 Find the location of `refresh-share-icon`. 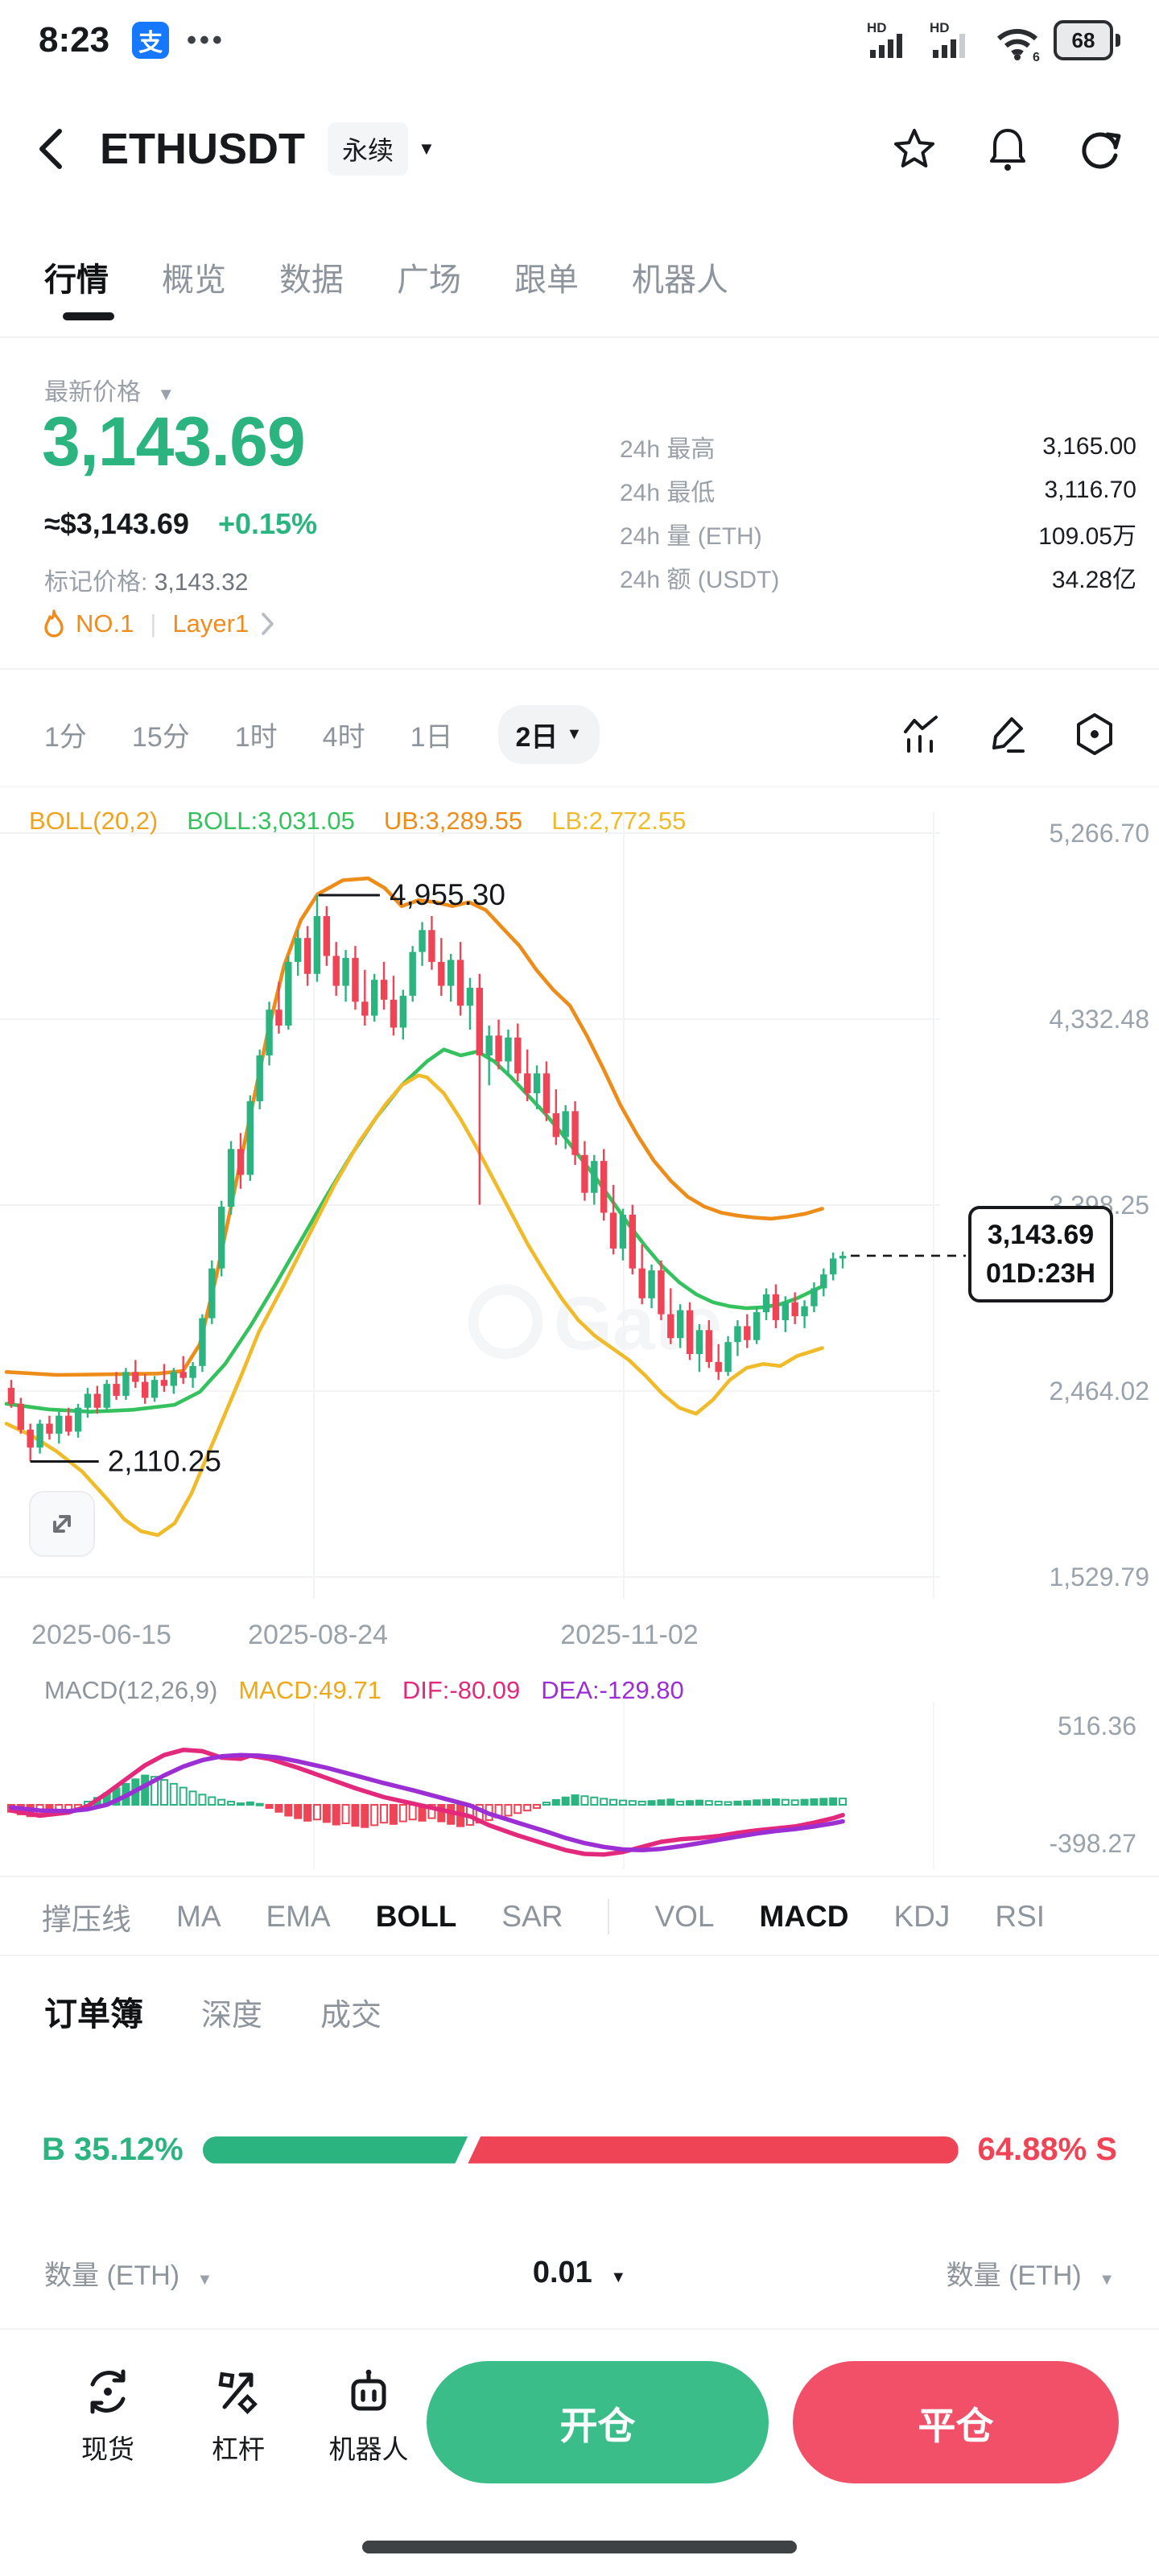

refresh-share-icon is located at coordinates (1101, 148).